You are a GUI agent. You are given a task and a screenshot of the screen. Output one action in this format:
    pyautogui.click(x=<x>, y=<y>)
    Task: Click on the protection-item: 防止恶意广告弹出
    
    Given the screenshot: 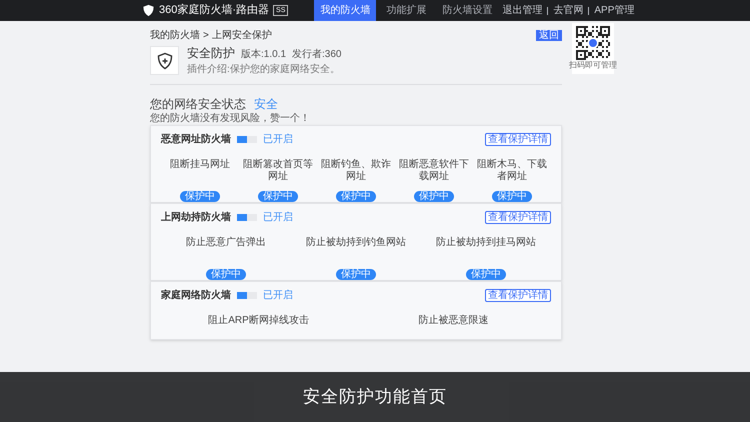 What is the action you would take?
    pyautogui.click(x=226, y=243)
    